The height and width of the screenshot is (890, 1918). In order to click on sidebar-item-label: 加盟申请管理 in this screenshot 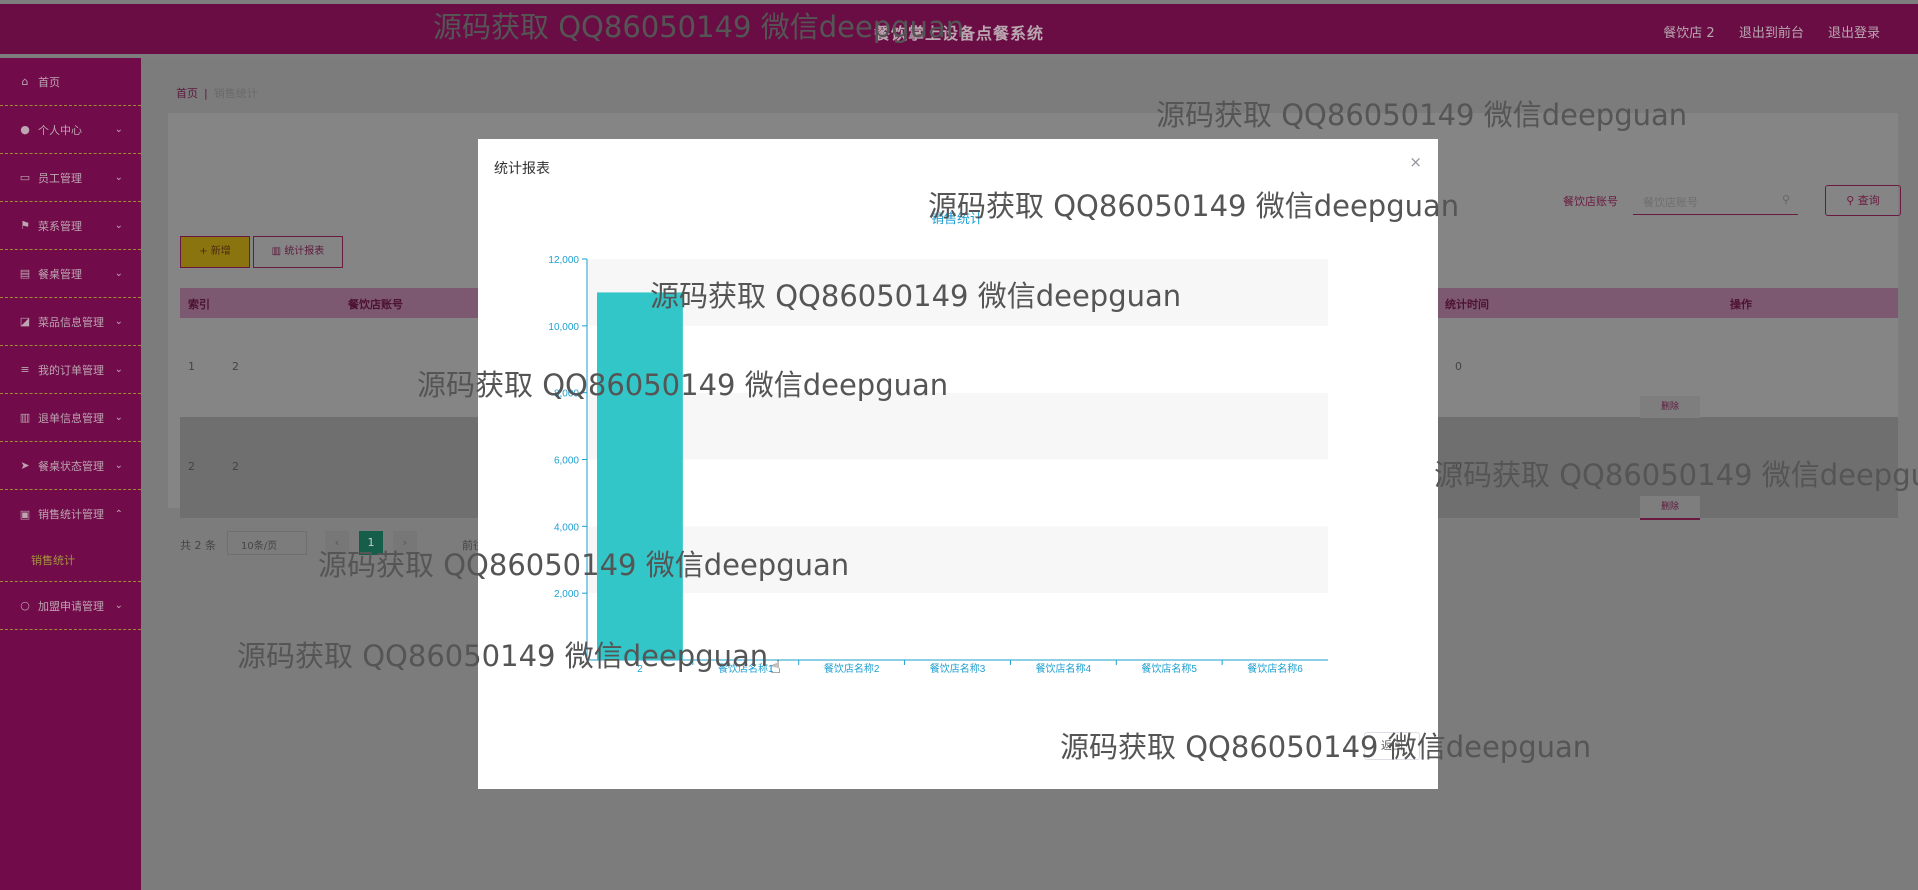, I will do `click(71, 606)`.